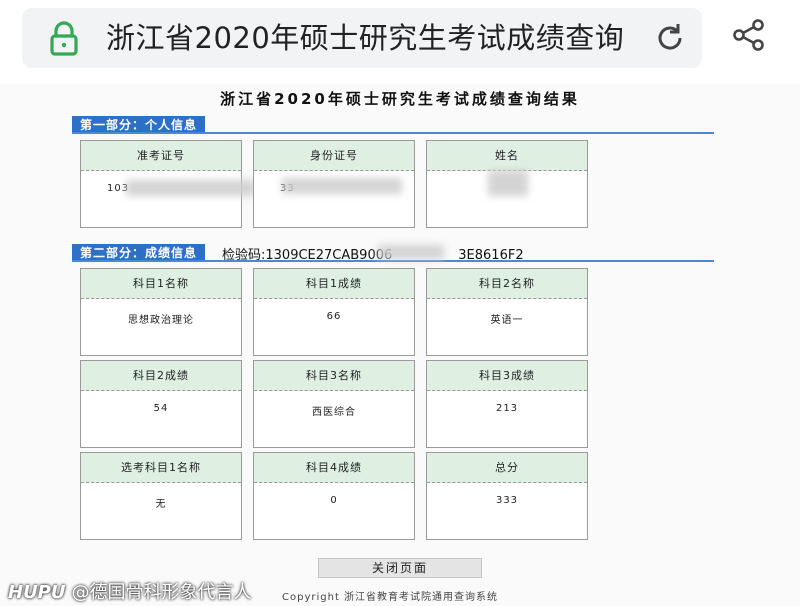  What do you see at coordinates (161, 408) in the screenshot?
I see `card-value: 54` at bounding box center [161, 408].